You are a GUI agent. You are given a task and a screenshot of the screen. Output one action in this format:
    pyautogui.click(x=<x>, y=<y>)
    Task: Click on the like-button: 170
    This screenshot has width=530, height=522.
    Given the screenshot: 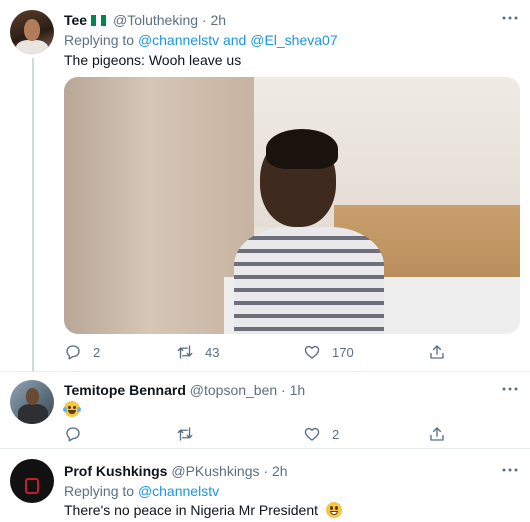 What is the action you would take?
    pyautogui.click(x=328, y=352)
    